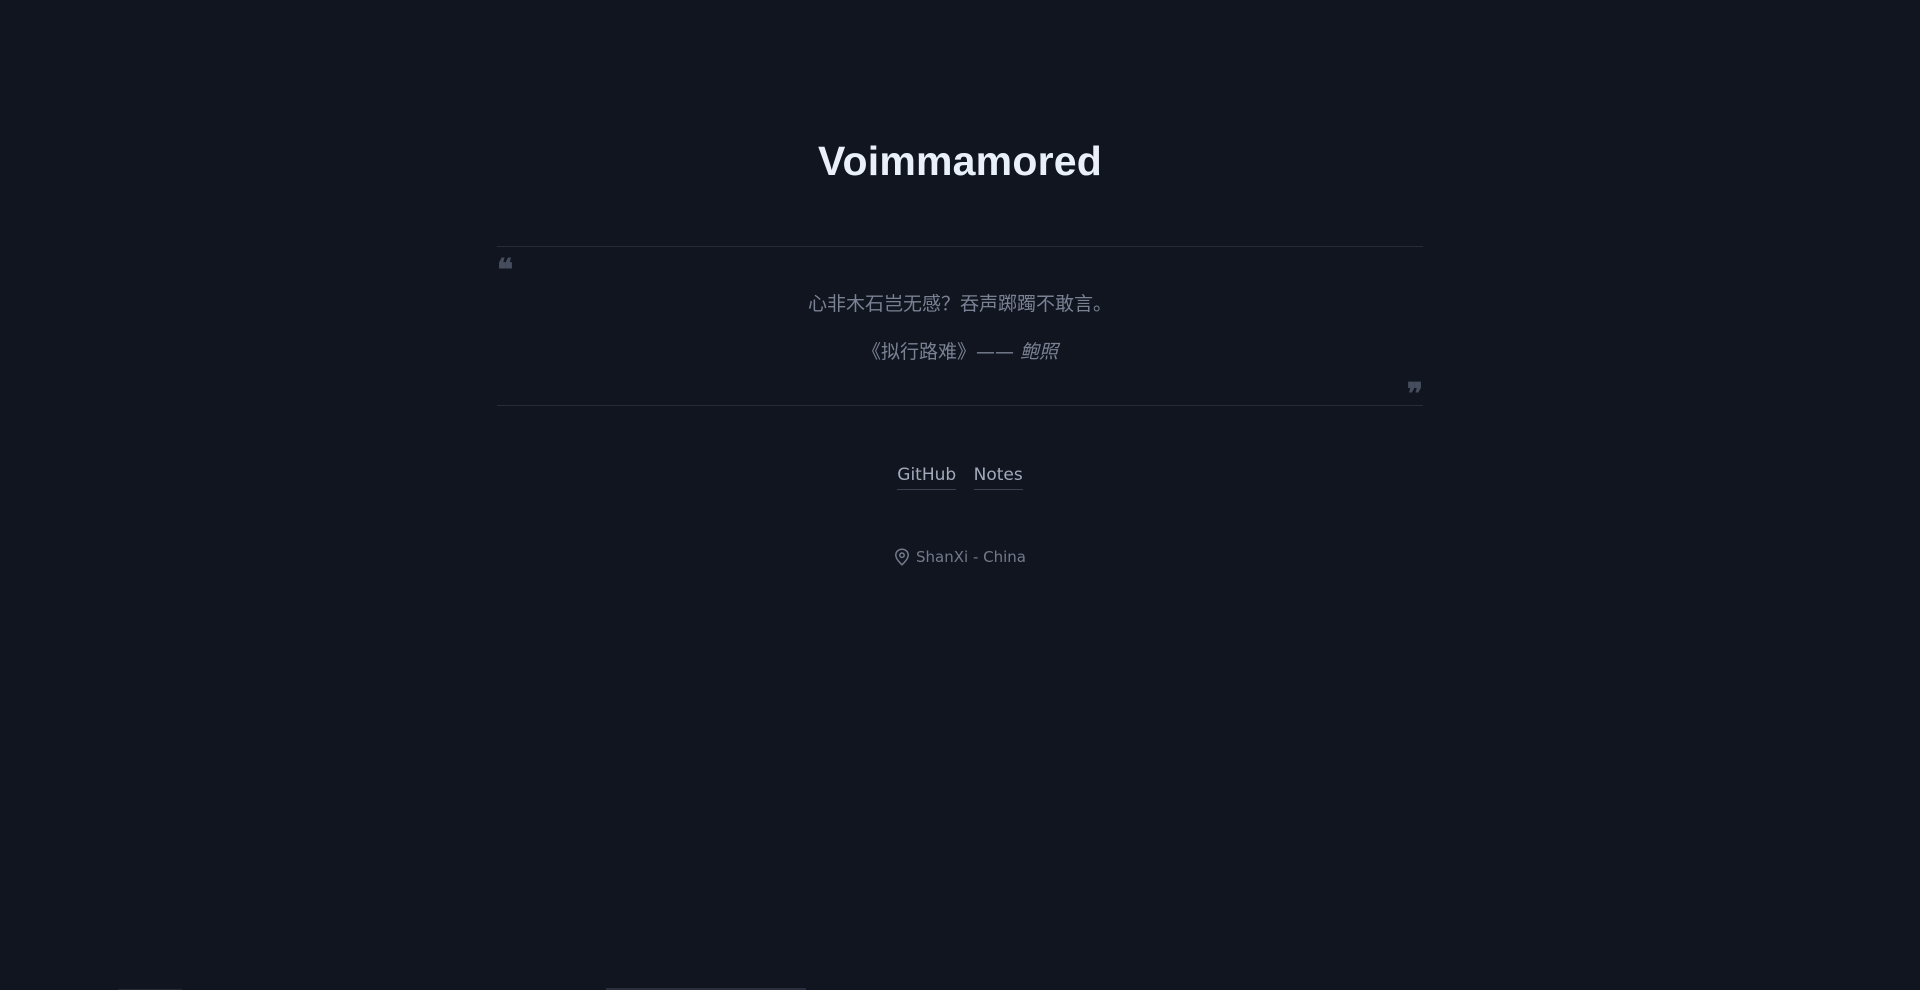 The image size is (1920, 990). I want to click on quote-block: ❝ 心非木石岂无感？吞声踯躅不敢言。 《拟行路难》—— 鲍照 ❞, so click(960, 328).